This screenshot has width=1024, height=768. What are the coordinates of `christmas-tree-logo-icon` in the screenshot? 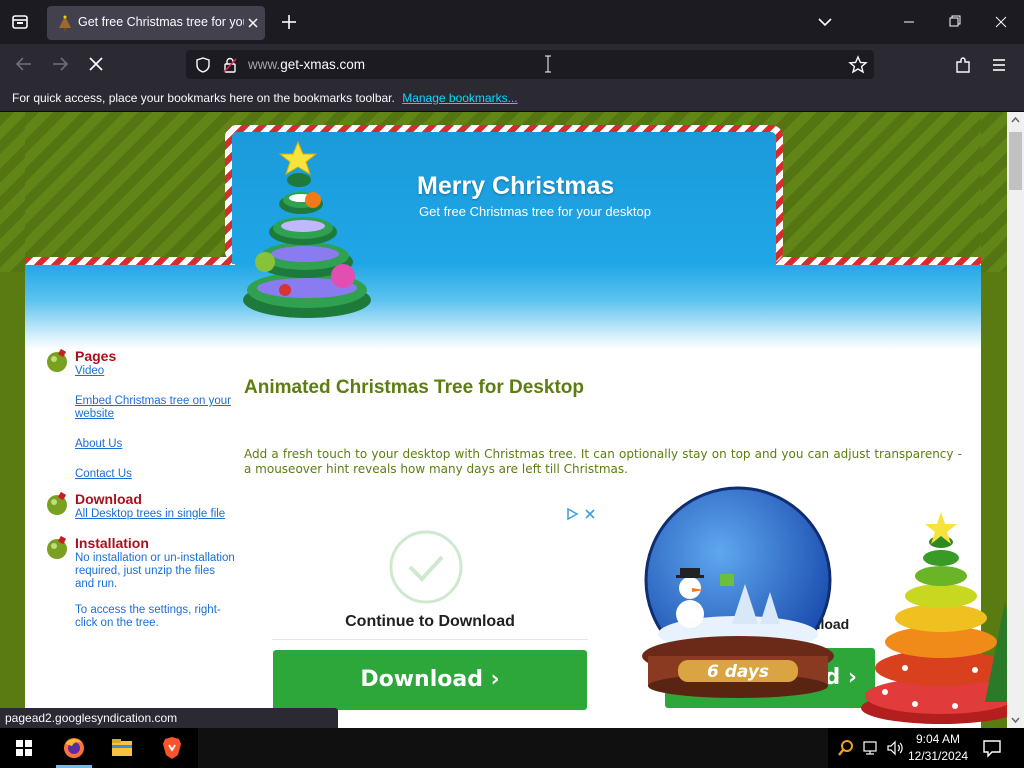 It's located at (307, 229).